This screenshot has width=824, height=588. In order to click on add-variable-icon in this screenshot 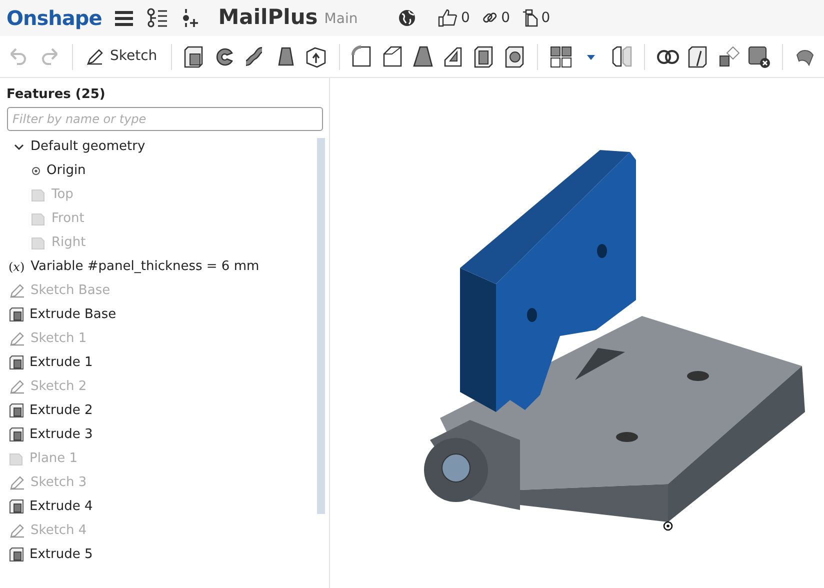, I will do `click(189, 18)`.